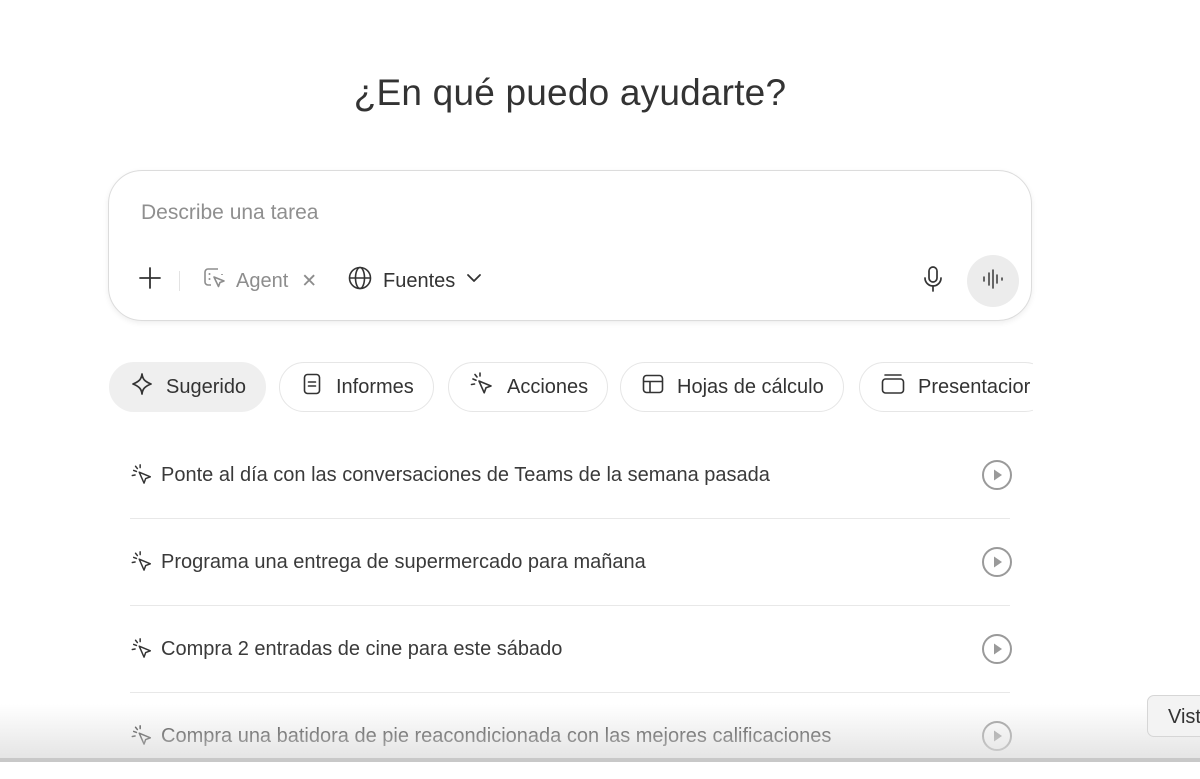 The image size is (1200, 779). I want to click on tab-label: Acciones, so click(548, 386).